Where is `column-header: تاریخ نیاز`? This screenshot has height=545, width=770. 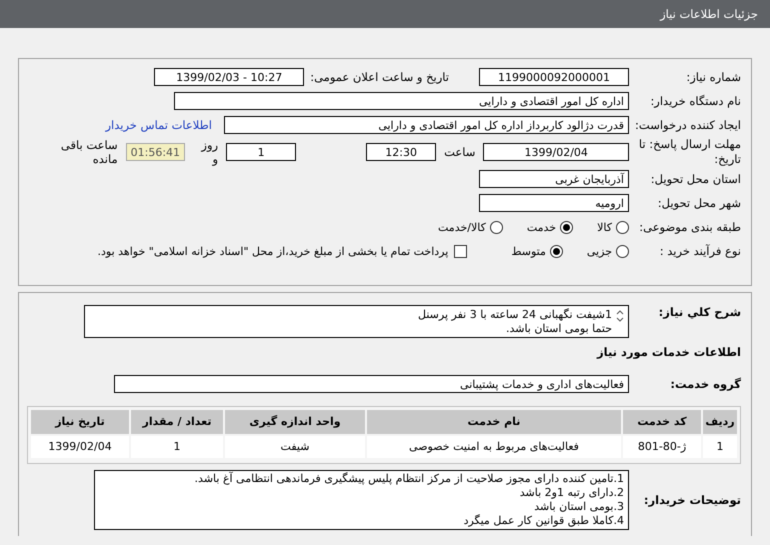
column-header: تاریخ نیاز is located at coordinates (80, 422).